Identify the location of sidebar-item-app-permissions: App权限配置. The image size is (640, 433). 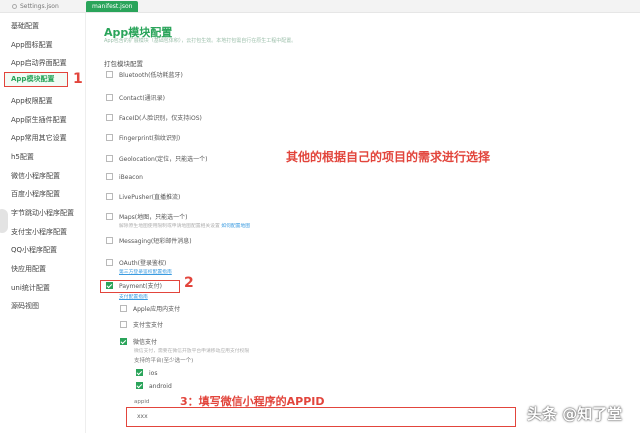
(32, 101).